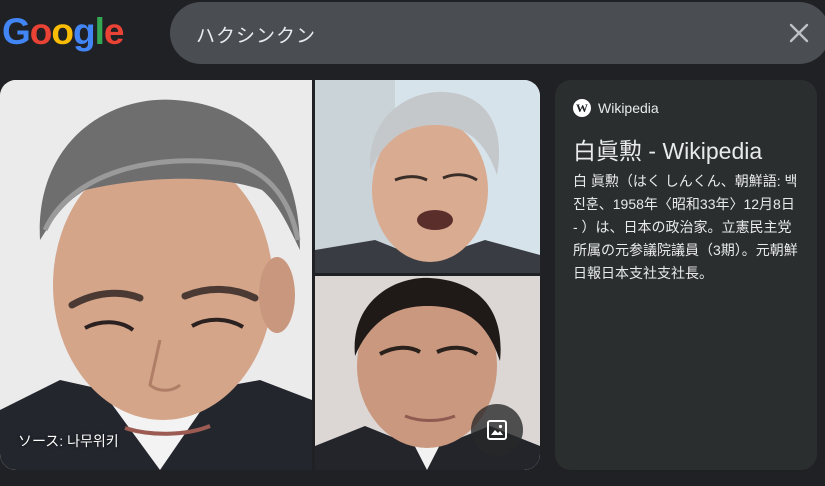 This screenshot has width=825, height=486. I want to click on close-icon, so click(799, 33).